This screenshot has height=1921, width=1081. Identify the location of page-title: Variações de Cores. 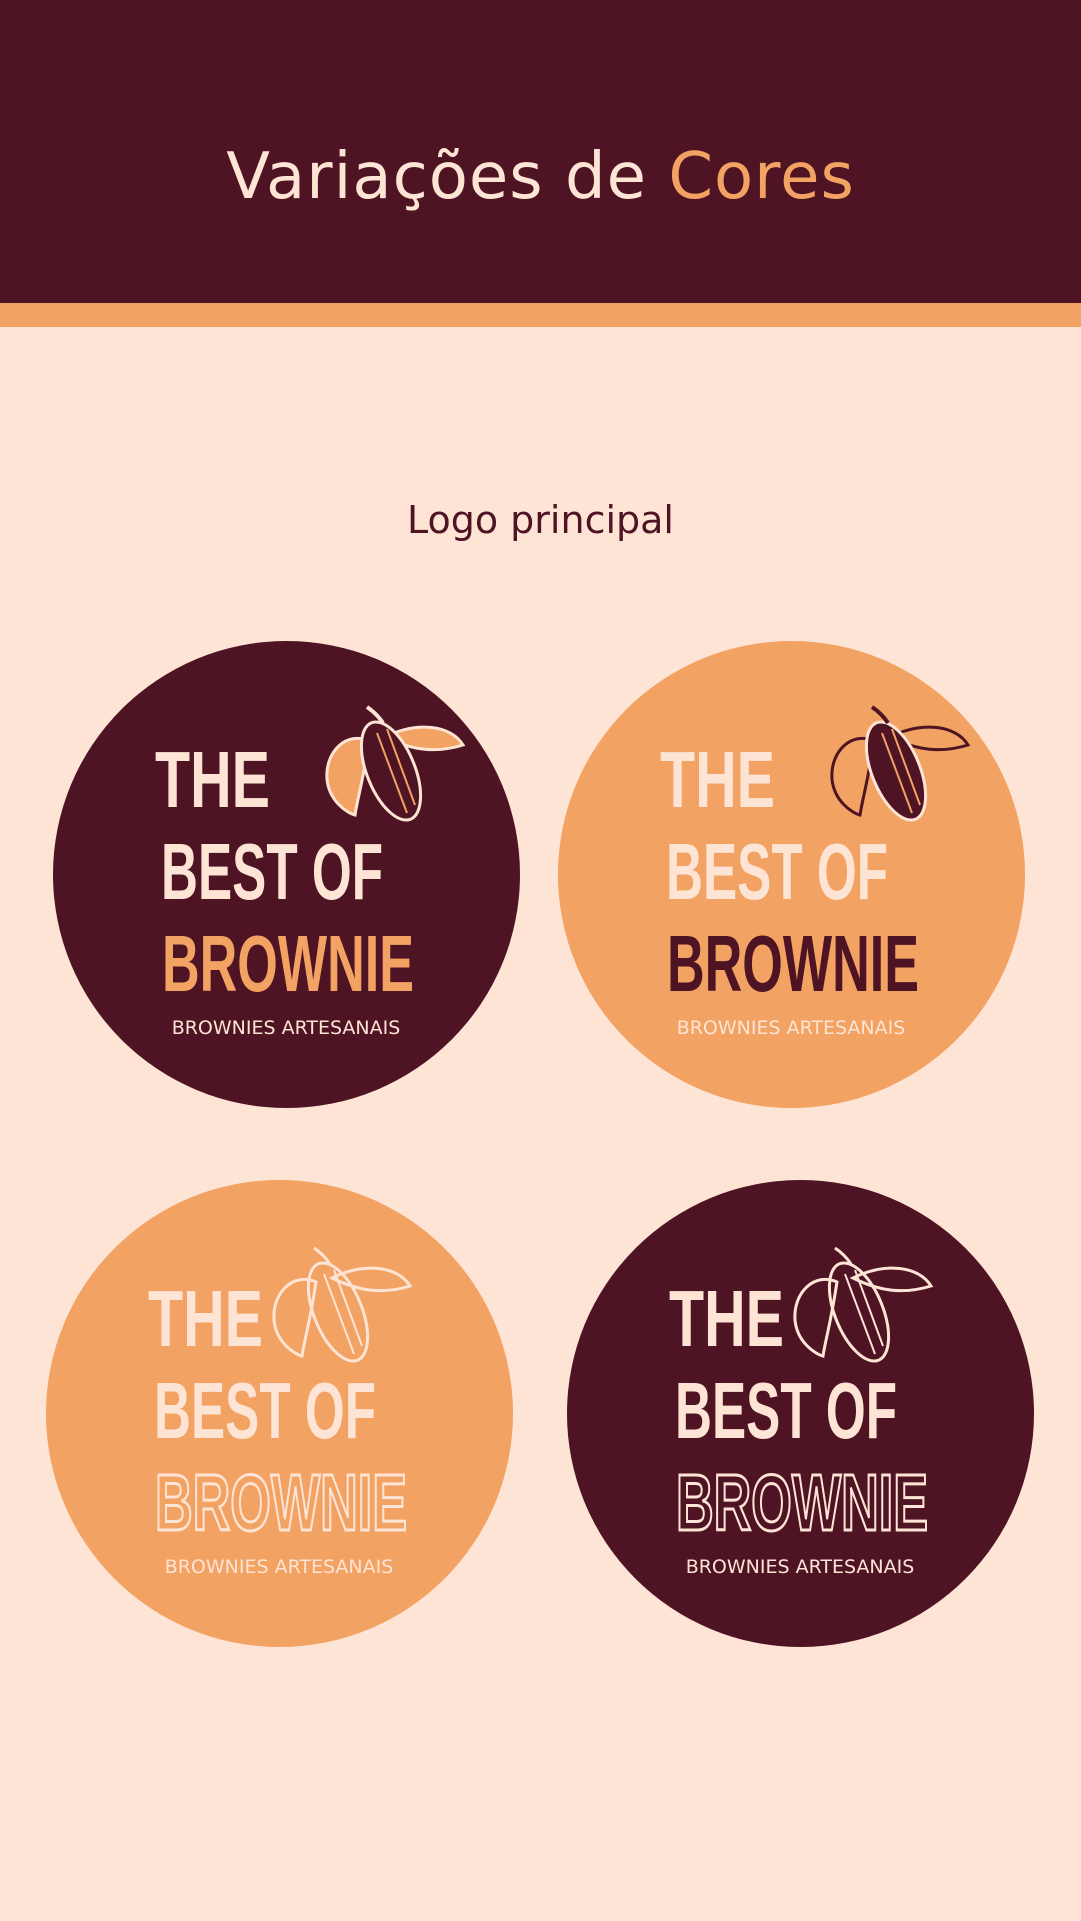
(540, 177).